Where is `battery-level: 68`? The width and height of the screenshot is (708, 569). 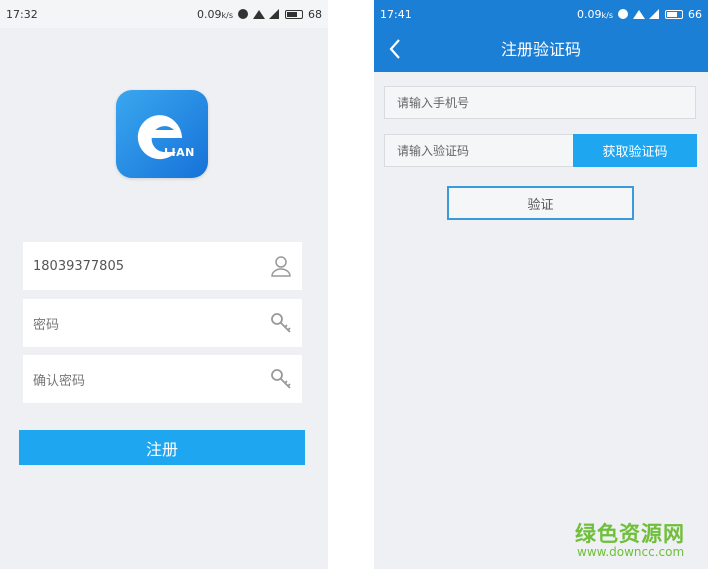 battery-level: 68 is located at coordinates (315, 14).